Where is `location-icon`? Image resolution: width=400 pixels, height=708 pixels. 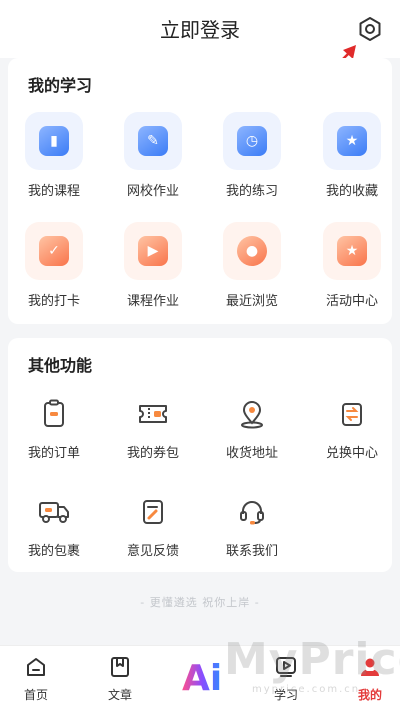 location-icon is located at coordinates (252, 414).